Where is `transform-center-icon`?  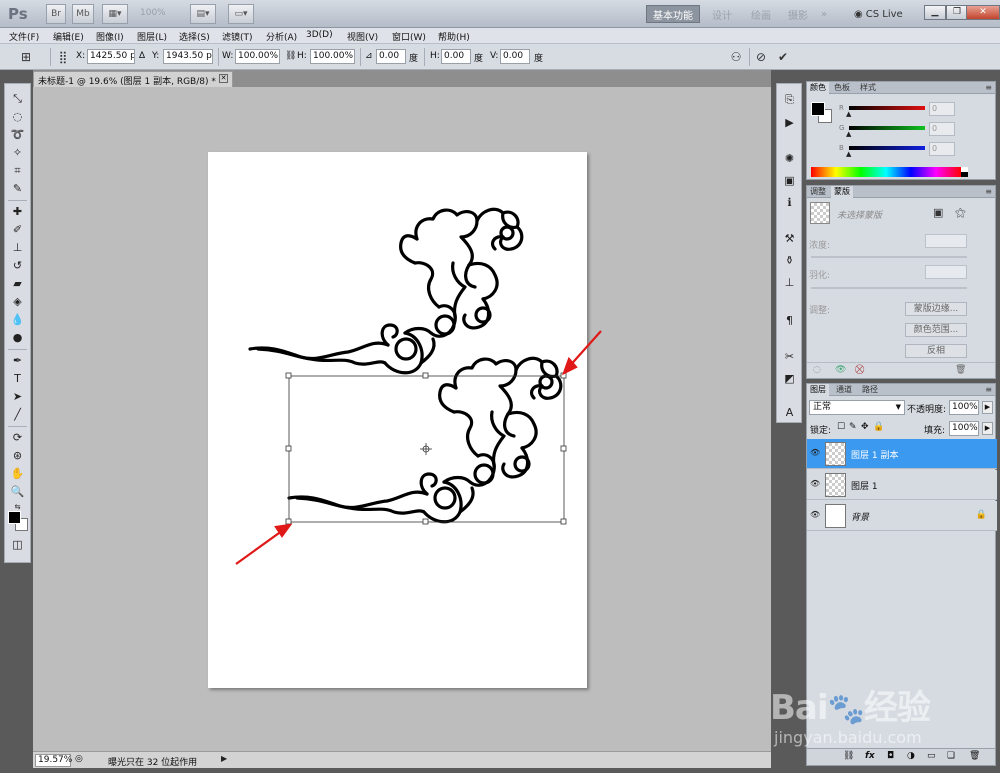 transform-center-icon is located at coordinates (426, 449).